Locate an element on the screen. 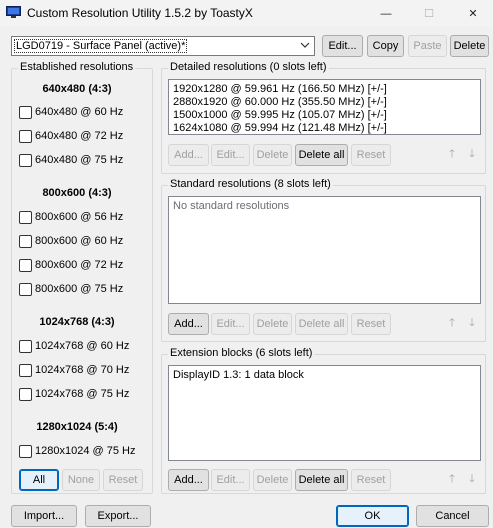 The image size is (493, 528). section-800x600: 800x600 (4:3) is located at coordinates (77, 193).